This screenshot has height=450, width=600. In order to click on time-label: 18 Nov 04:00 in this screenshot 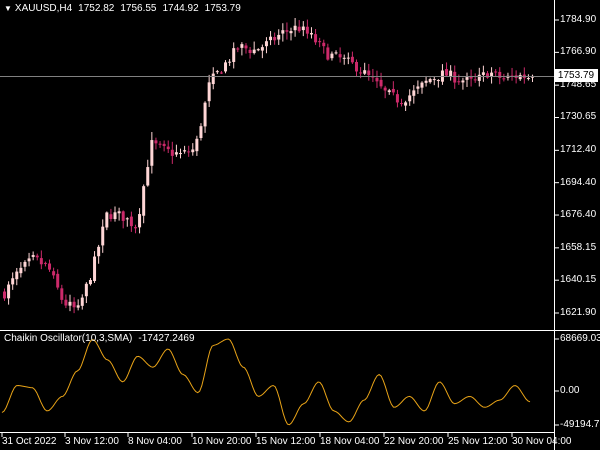, I will do `click(350, 441)`.